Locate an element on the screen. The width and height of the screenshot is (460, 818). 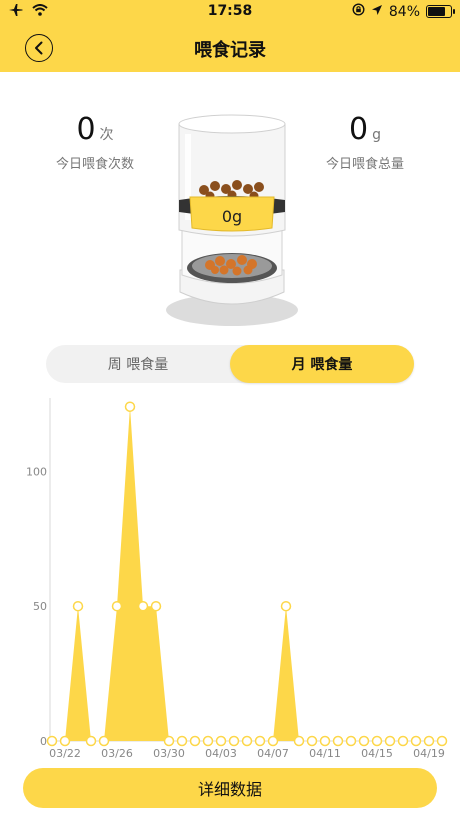
tab-week: 周 喂食量 is located at coordinates (138, 364).